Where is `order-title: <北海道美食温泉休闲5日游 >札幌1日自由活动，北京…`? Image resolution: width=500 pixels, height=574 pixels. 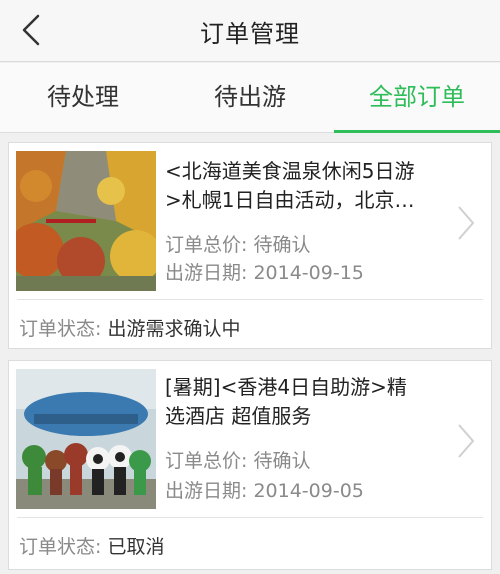
order-title: <北海道美食温泉休闲5日游 >札幌1日自由活动，北京… is located at coordinates (310, 186).